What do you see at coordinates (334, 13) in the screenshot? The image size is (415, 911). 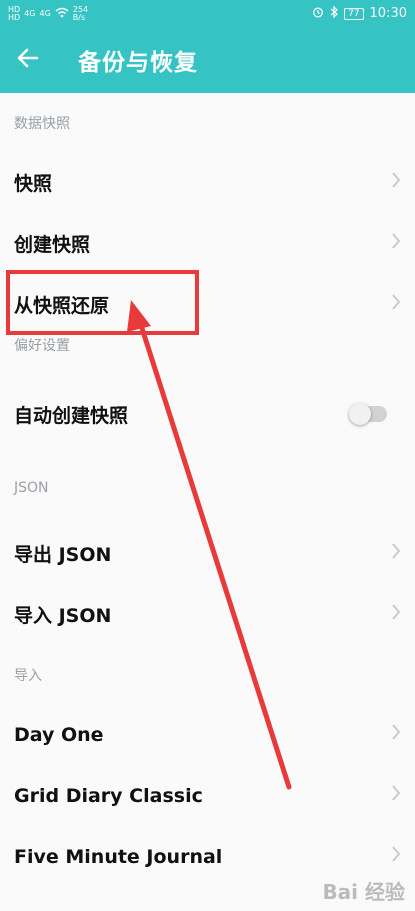 I see `bluetooth-icon` at bounding box center [334, 13].